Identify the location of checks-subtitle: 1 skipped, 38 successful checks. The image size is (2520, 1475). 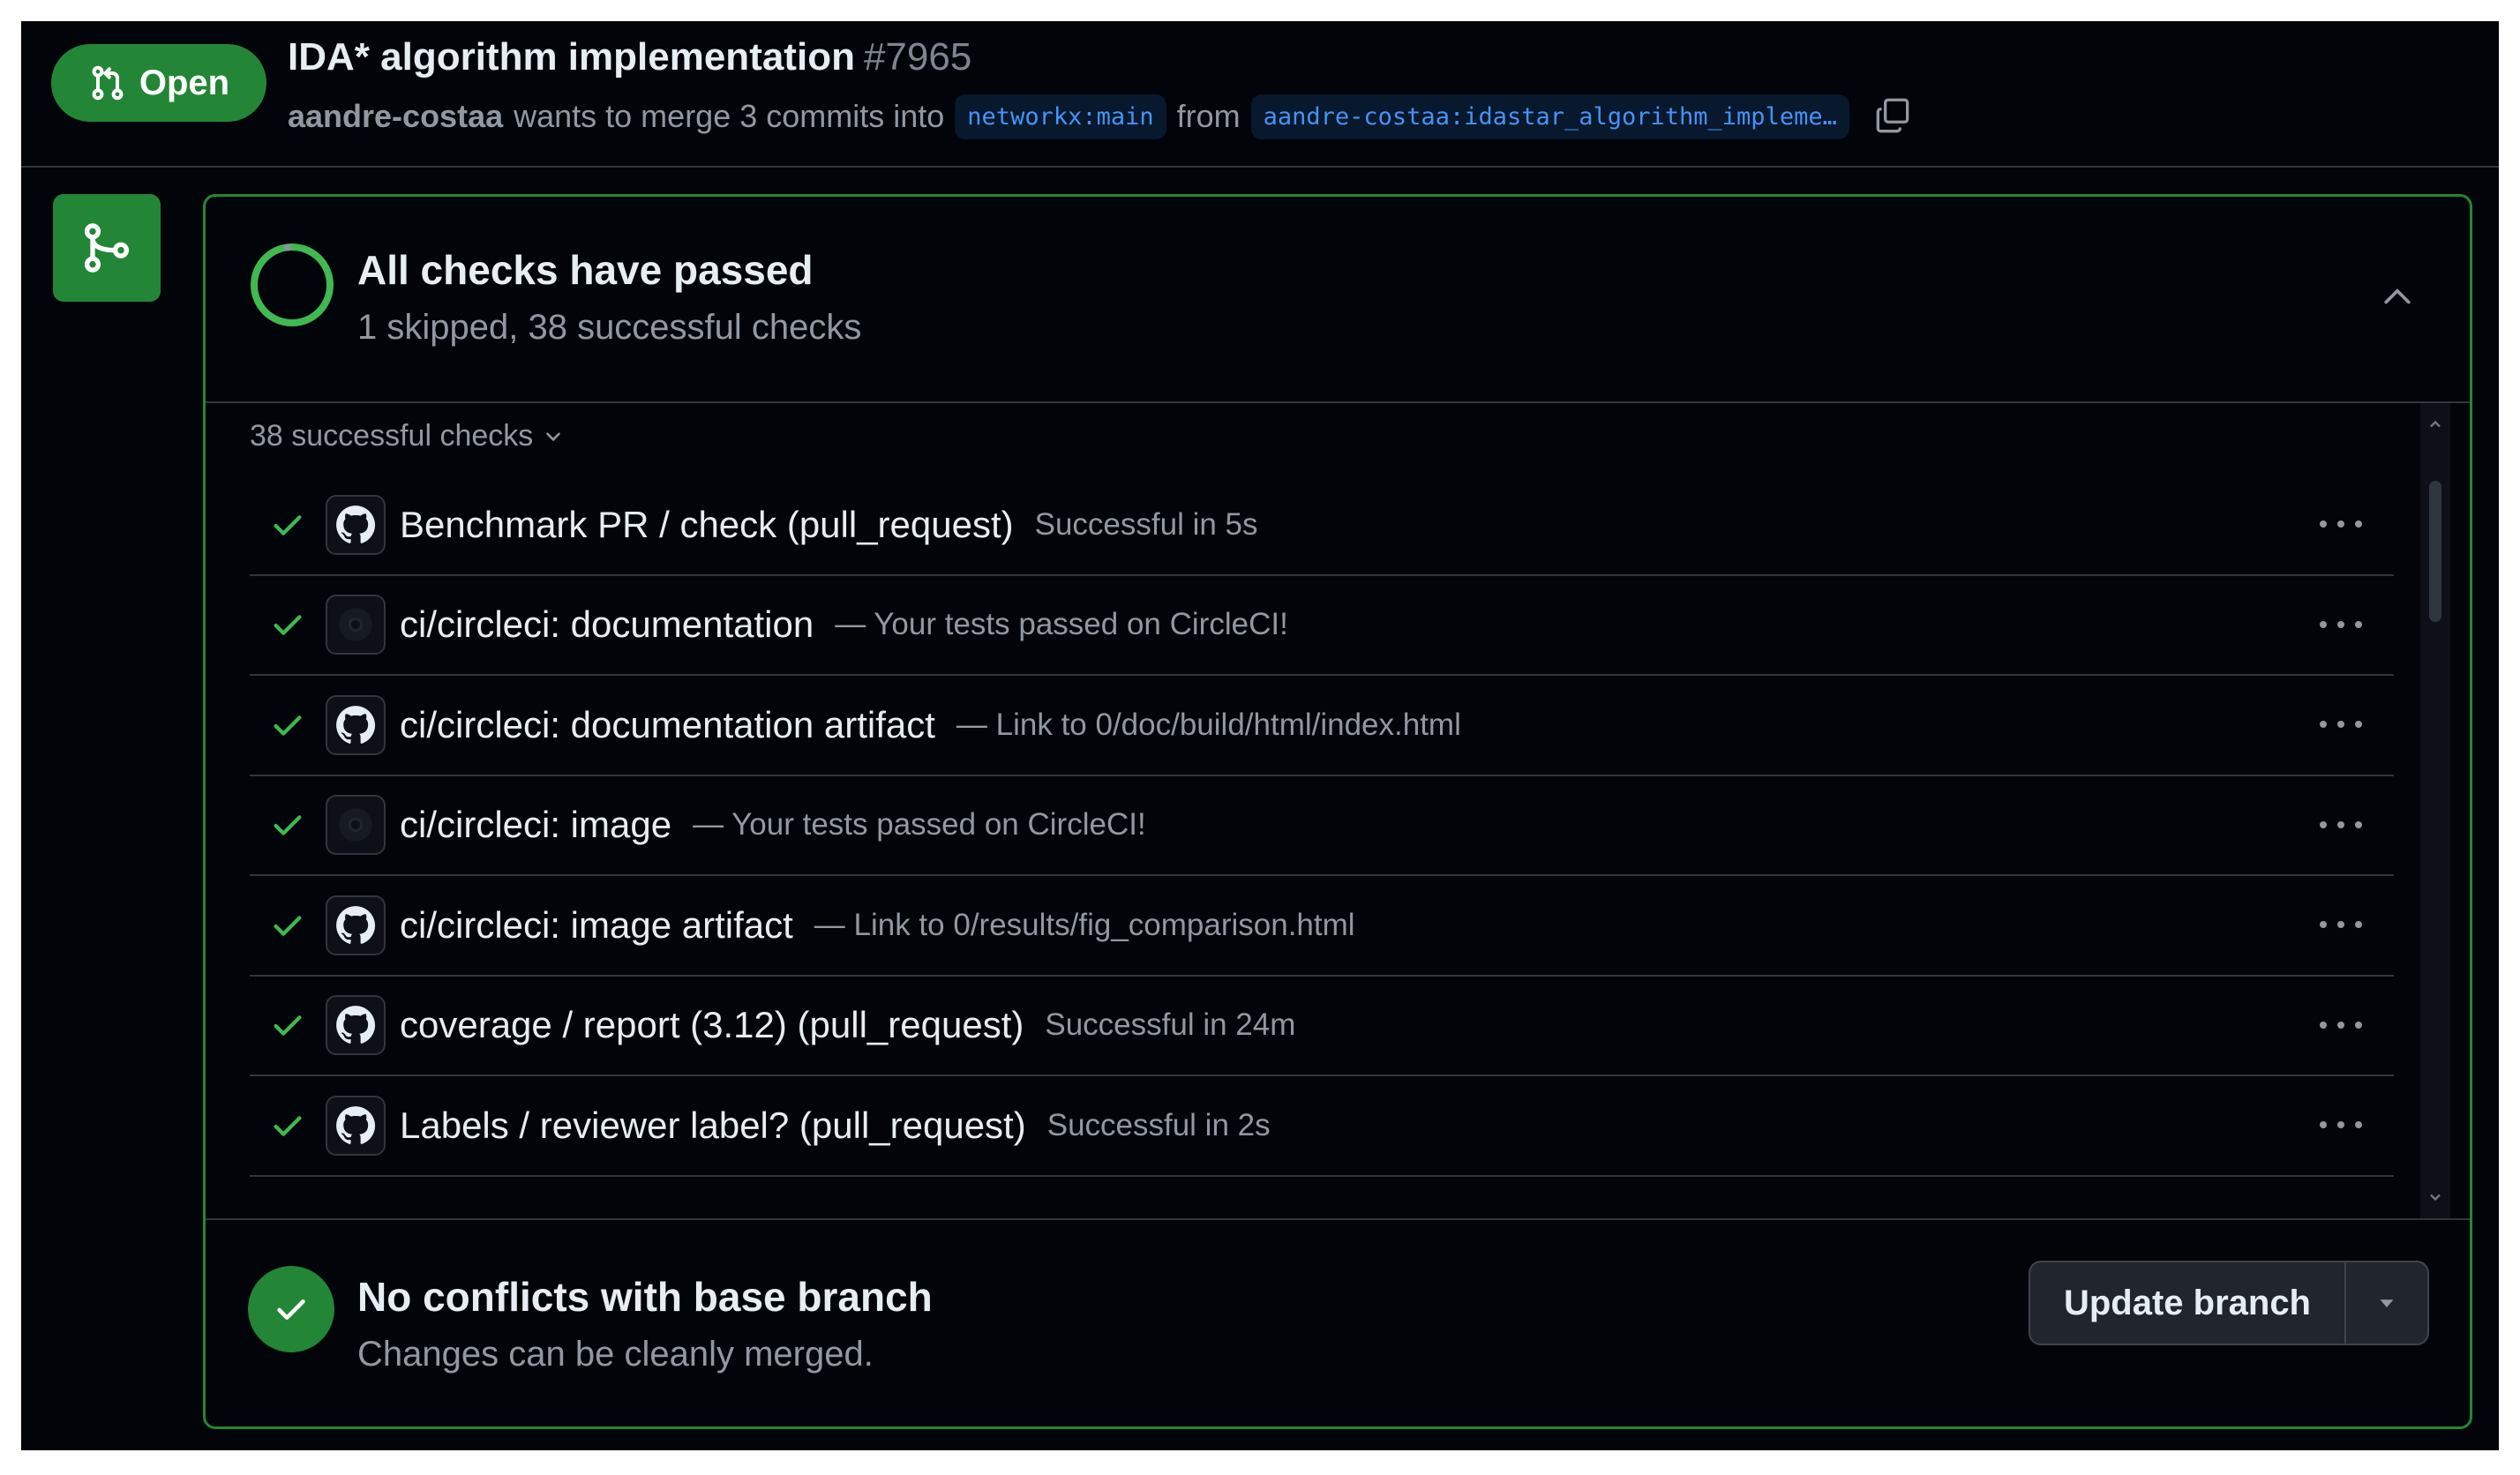
(609, 327).